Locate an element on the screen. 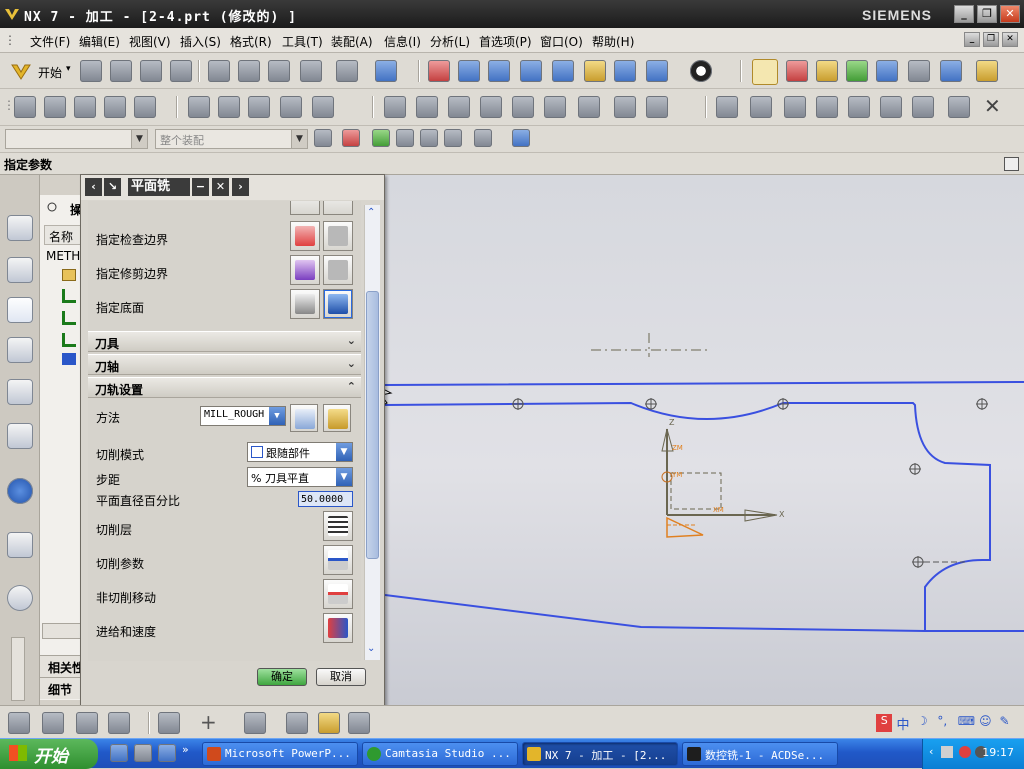 The height and width of the screenshot is (769, 1024). create-program-icon is located at coordinates (25, 107).